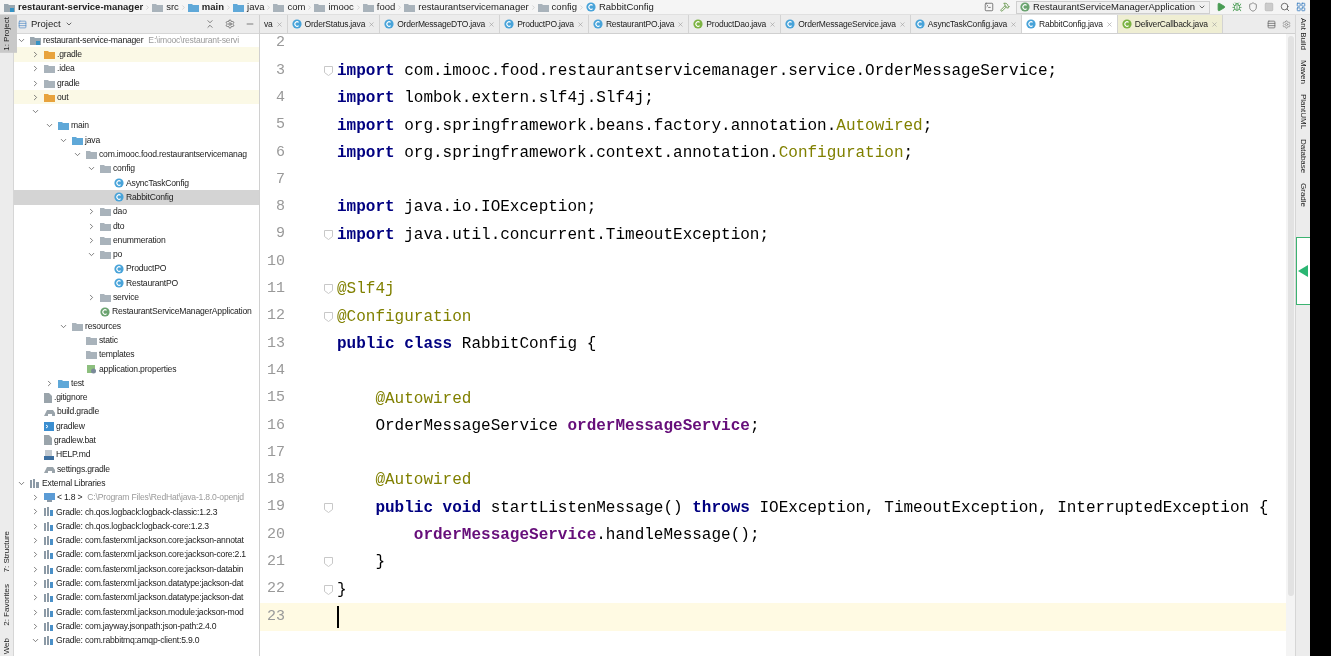  Describe the element at coordinates (136, 326) in the screenshot. I see `tree-item: resources` at that location.